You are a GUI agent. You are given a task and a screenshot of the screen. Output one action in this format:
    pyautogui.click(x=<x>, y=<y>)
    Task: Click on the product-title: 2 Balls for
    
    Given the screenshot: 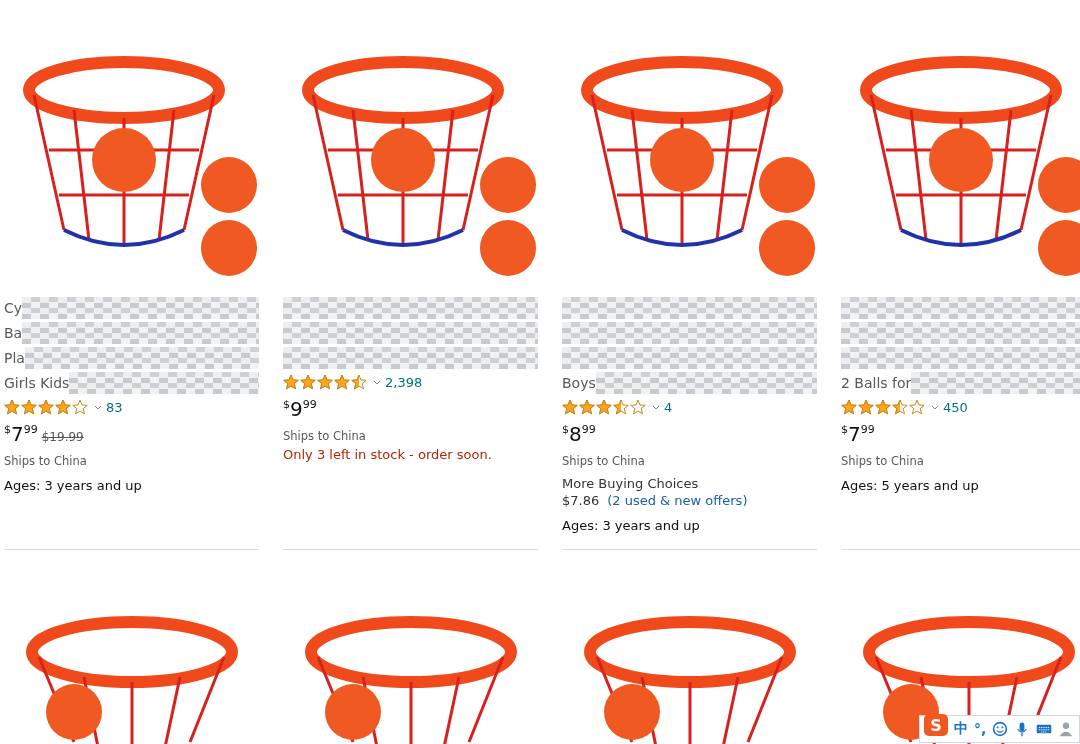 What is the action you would take?
    pyautogui.click(x=876, y=382)
    